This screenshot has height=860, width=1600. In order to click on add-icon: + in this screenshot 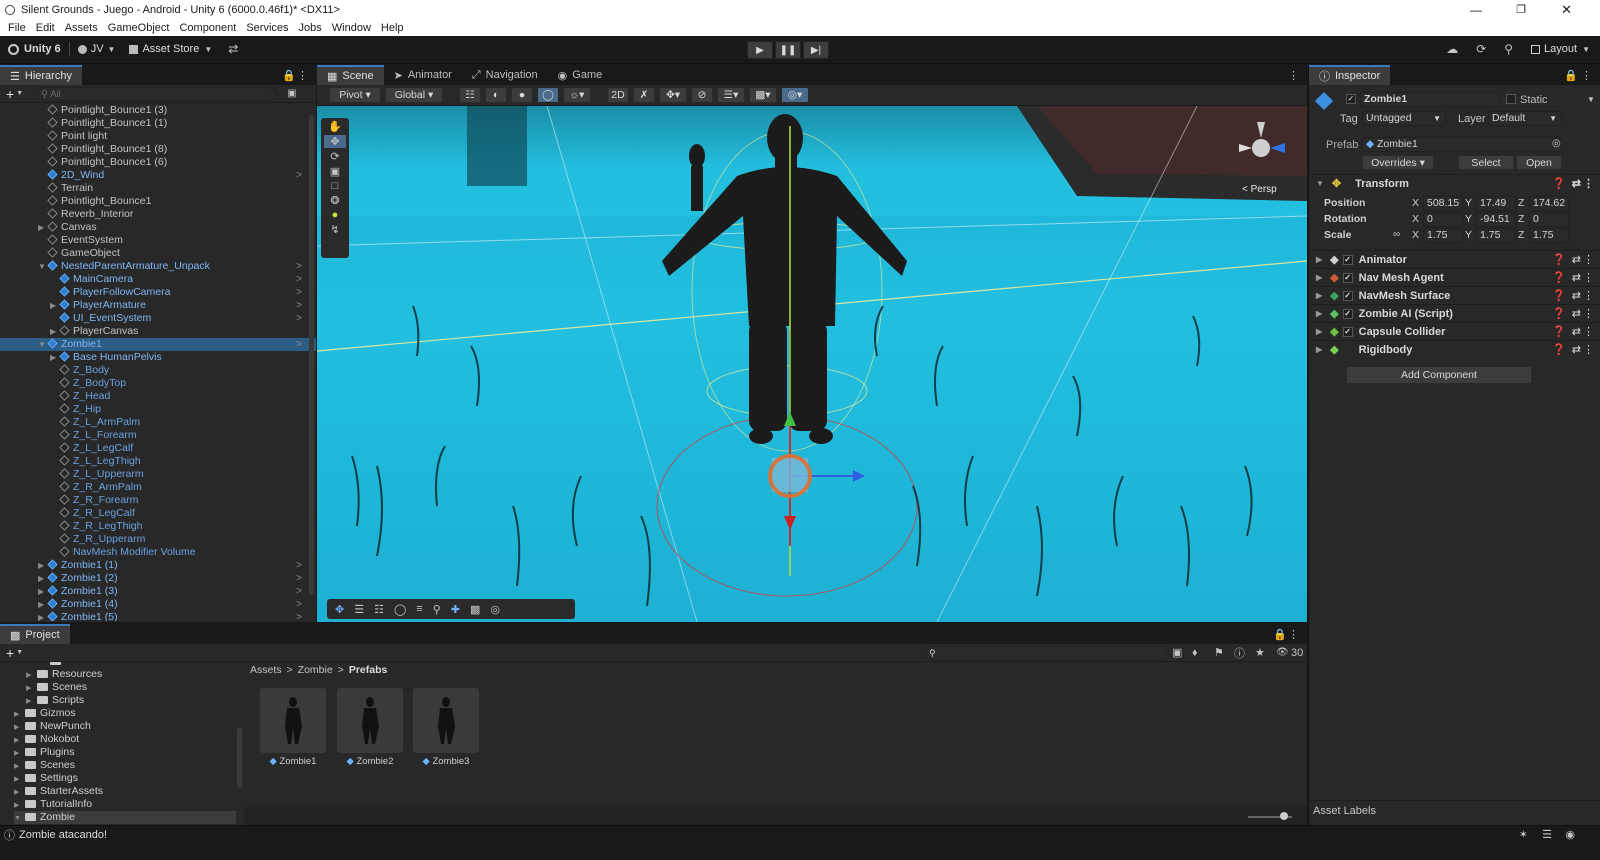, I will do `click(10, 653)`.